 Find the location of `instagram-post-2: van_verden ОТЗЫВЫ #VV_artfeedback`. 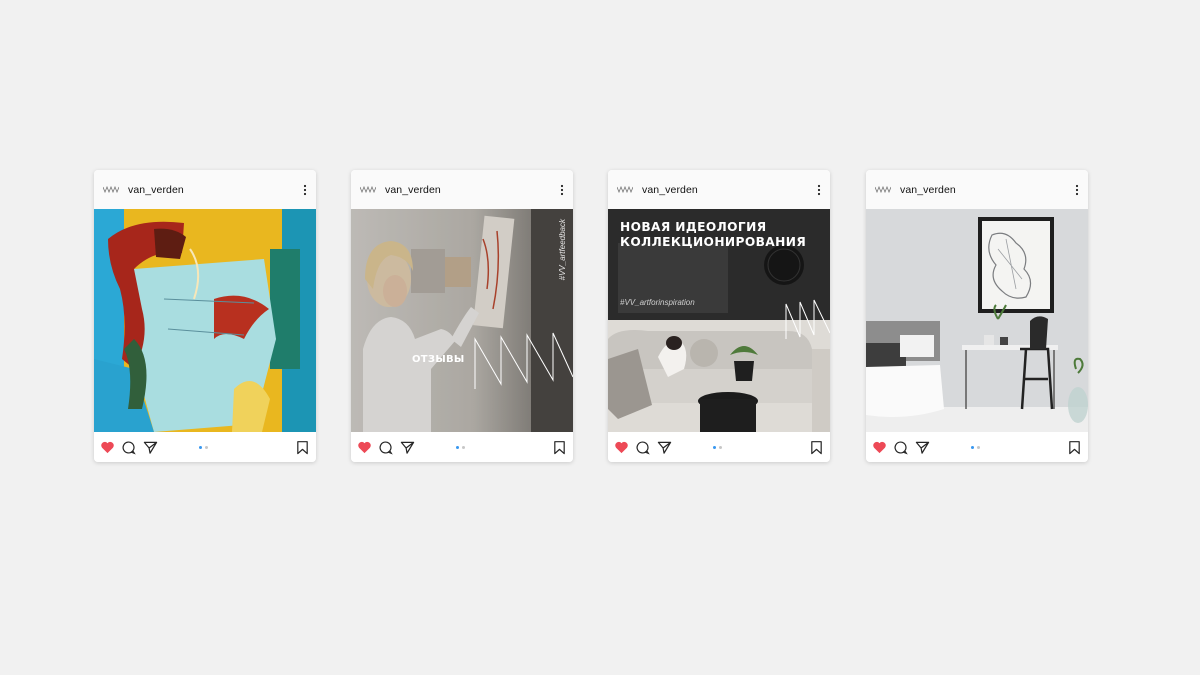

instagram-post-2: van_verden ОТЗЫВЫ #VV_artfeedback is located at coordinates (462, 316).